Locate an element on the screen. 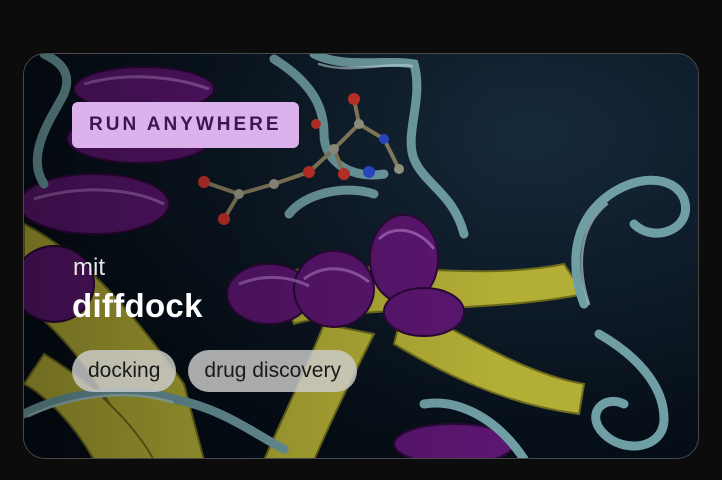  tag-list: docking drug discovery is located at coordinates (214, 371).